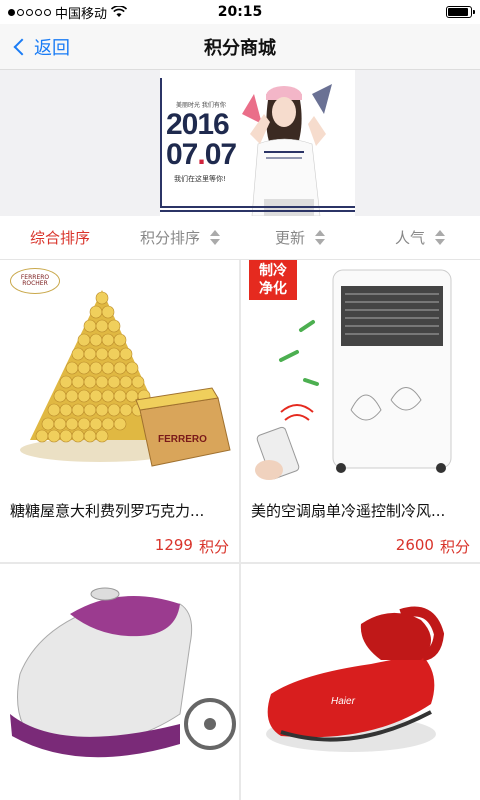 The image size is (480, 800). I want to click on banner-subtitle: 我们在这里等你!, so click(200, 179).